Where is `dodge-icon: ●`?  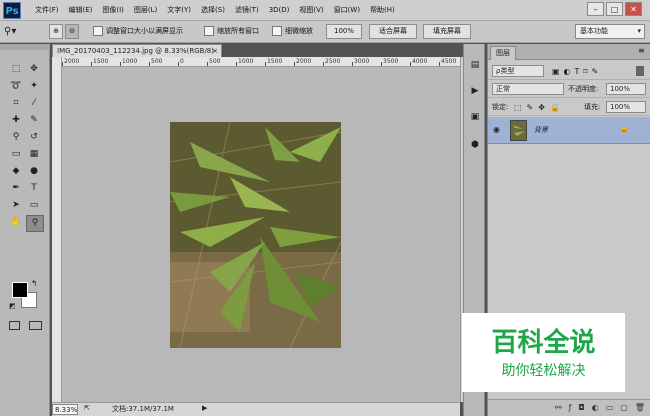
dodge-icon: ● is located at coordinates (34, 171).